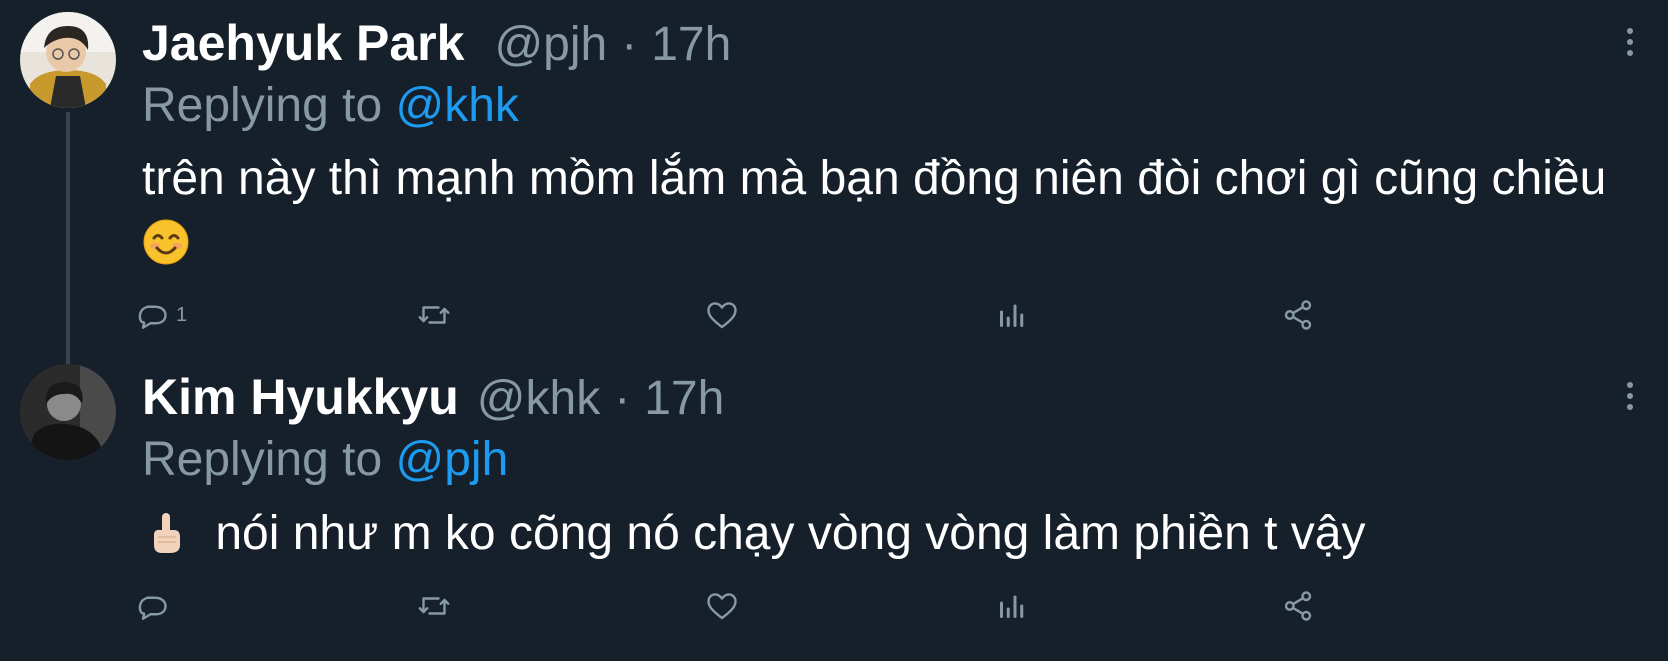 This screenshot has width=1668, height=661. I want to click on replying-to-label: Replying to, so click(262, 459).